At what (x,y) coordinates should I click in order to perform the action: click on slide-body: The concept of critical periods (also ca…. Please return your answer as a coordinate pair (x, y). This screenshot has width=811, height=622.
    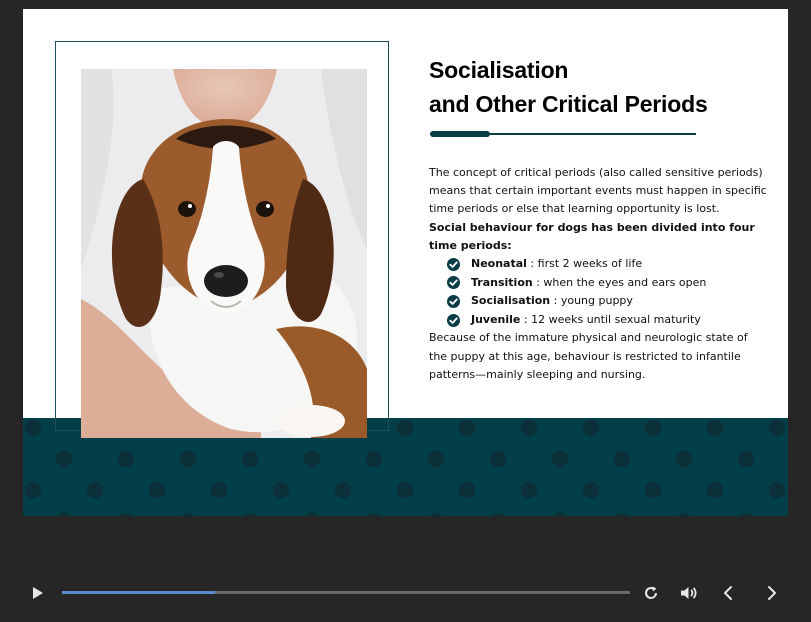
    Looking at the image, I should click on (599, 274).